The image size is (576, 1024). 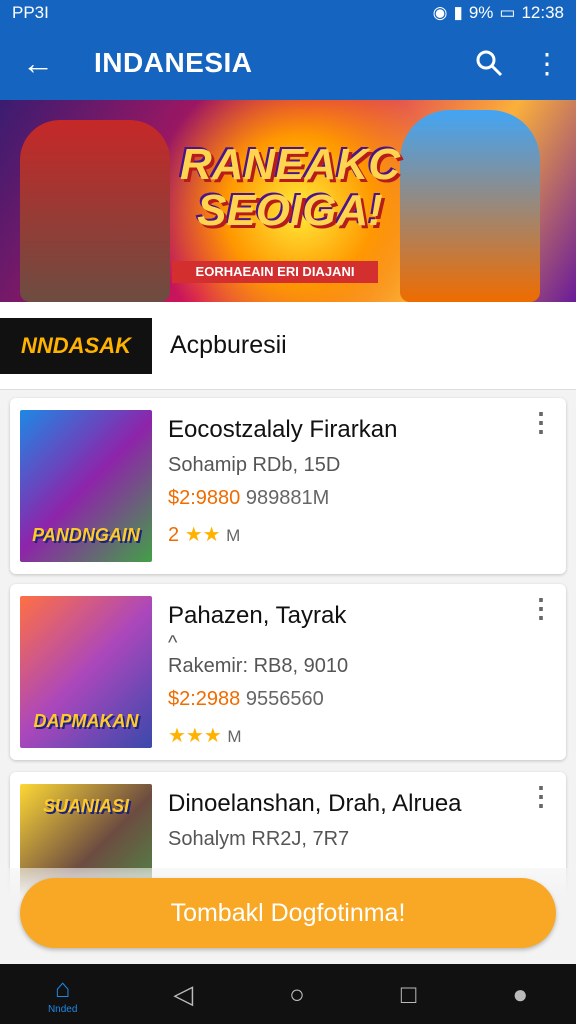 What do you see at coordinates (290, 210) in the screenshot?
I see `banner-headline-line2: SEOIGA!` at bounding box center [290, 210].